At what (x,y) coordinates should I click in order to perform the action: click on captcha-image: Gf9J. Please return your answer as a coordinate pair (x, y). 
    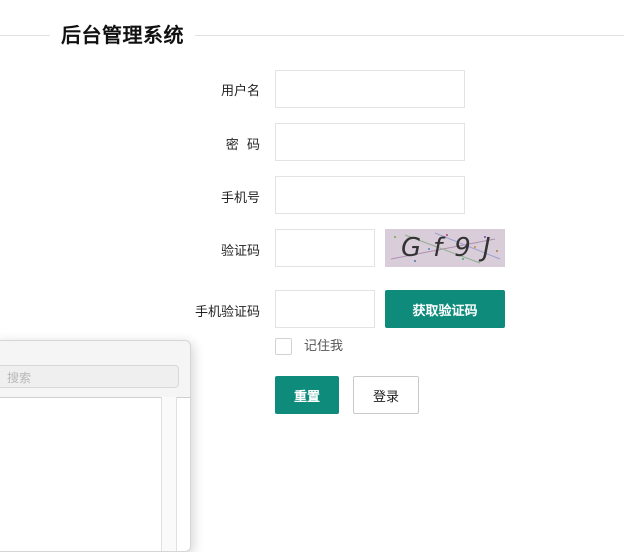
    Looking at the image, I should click on (445, 248).